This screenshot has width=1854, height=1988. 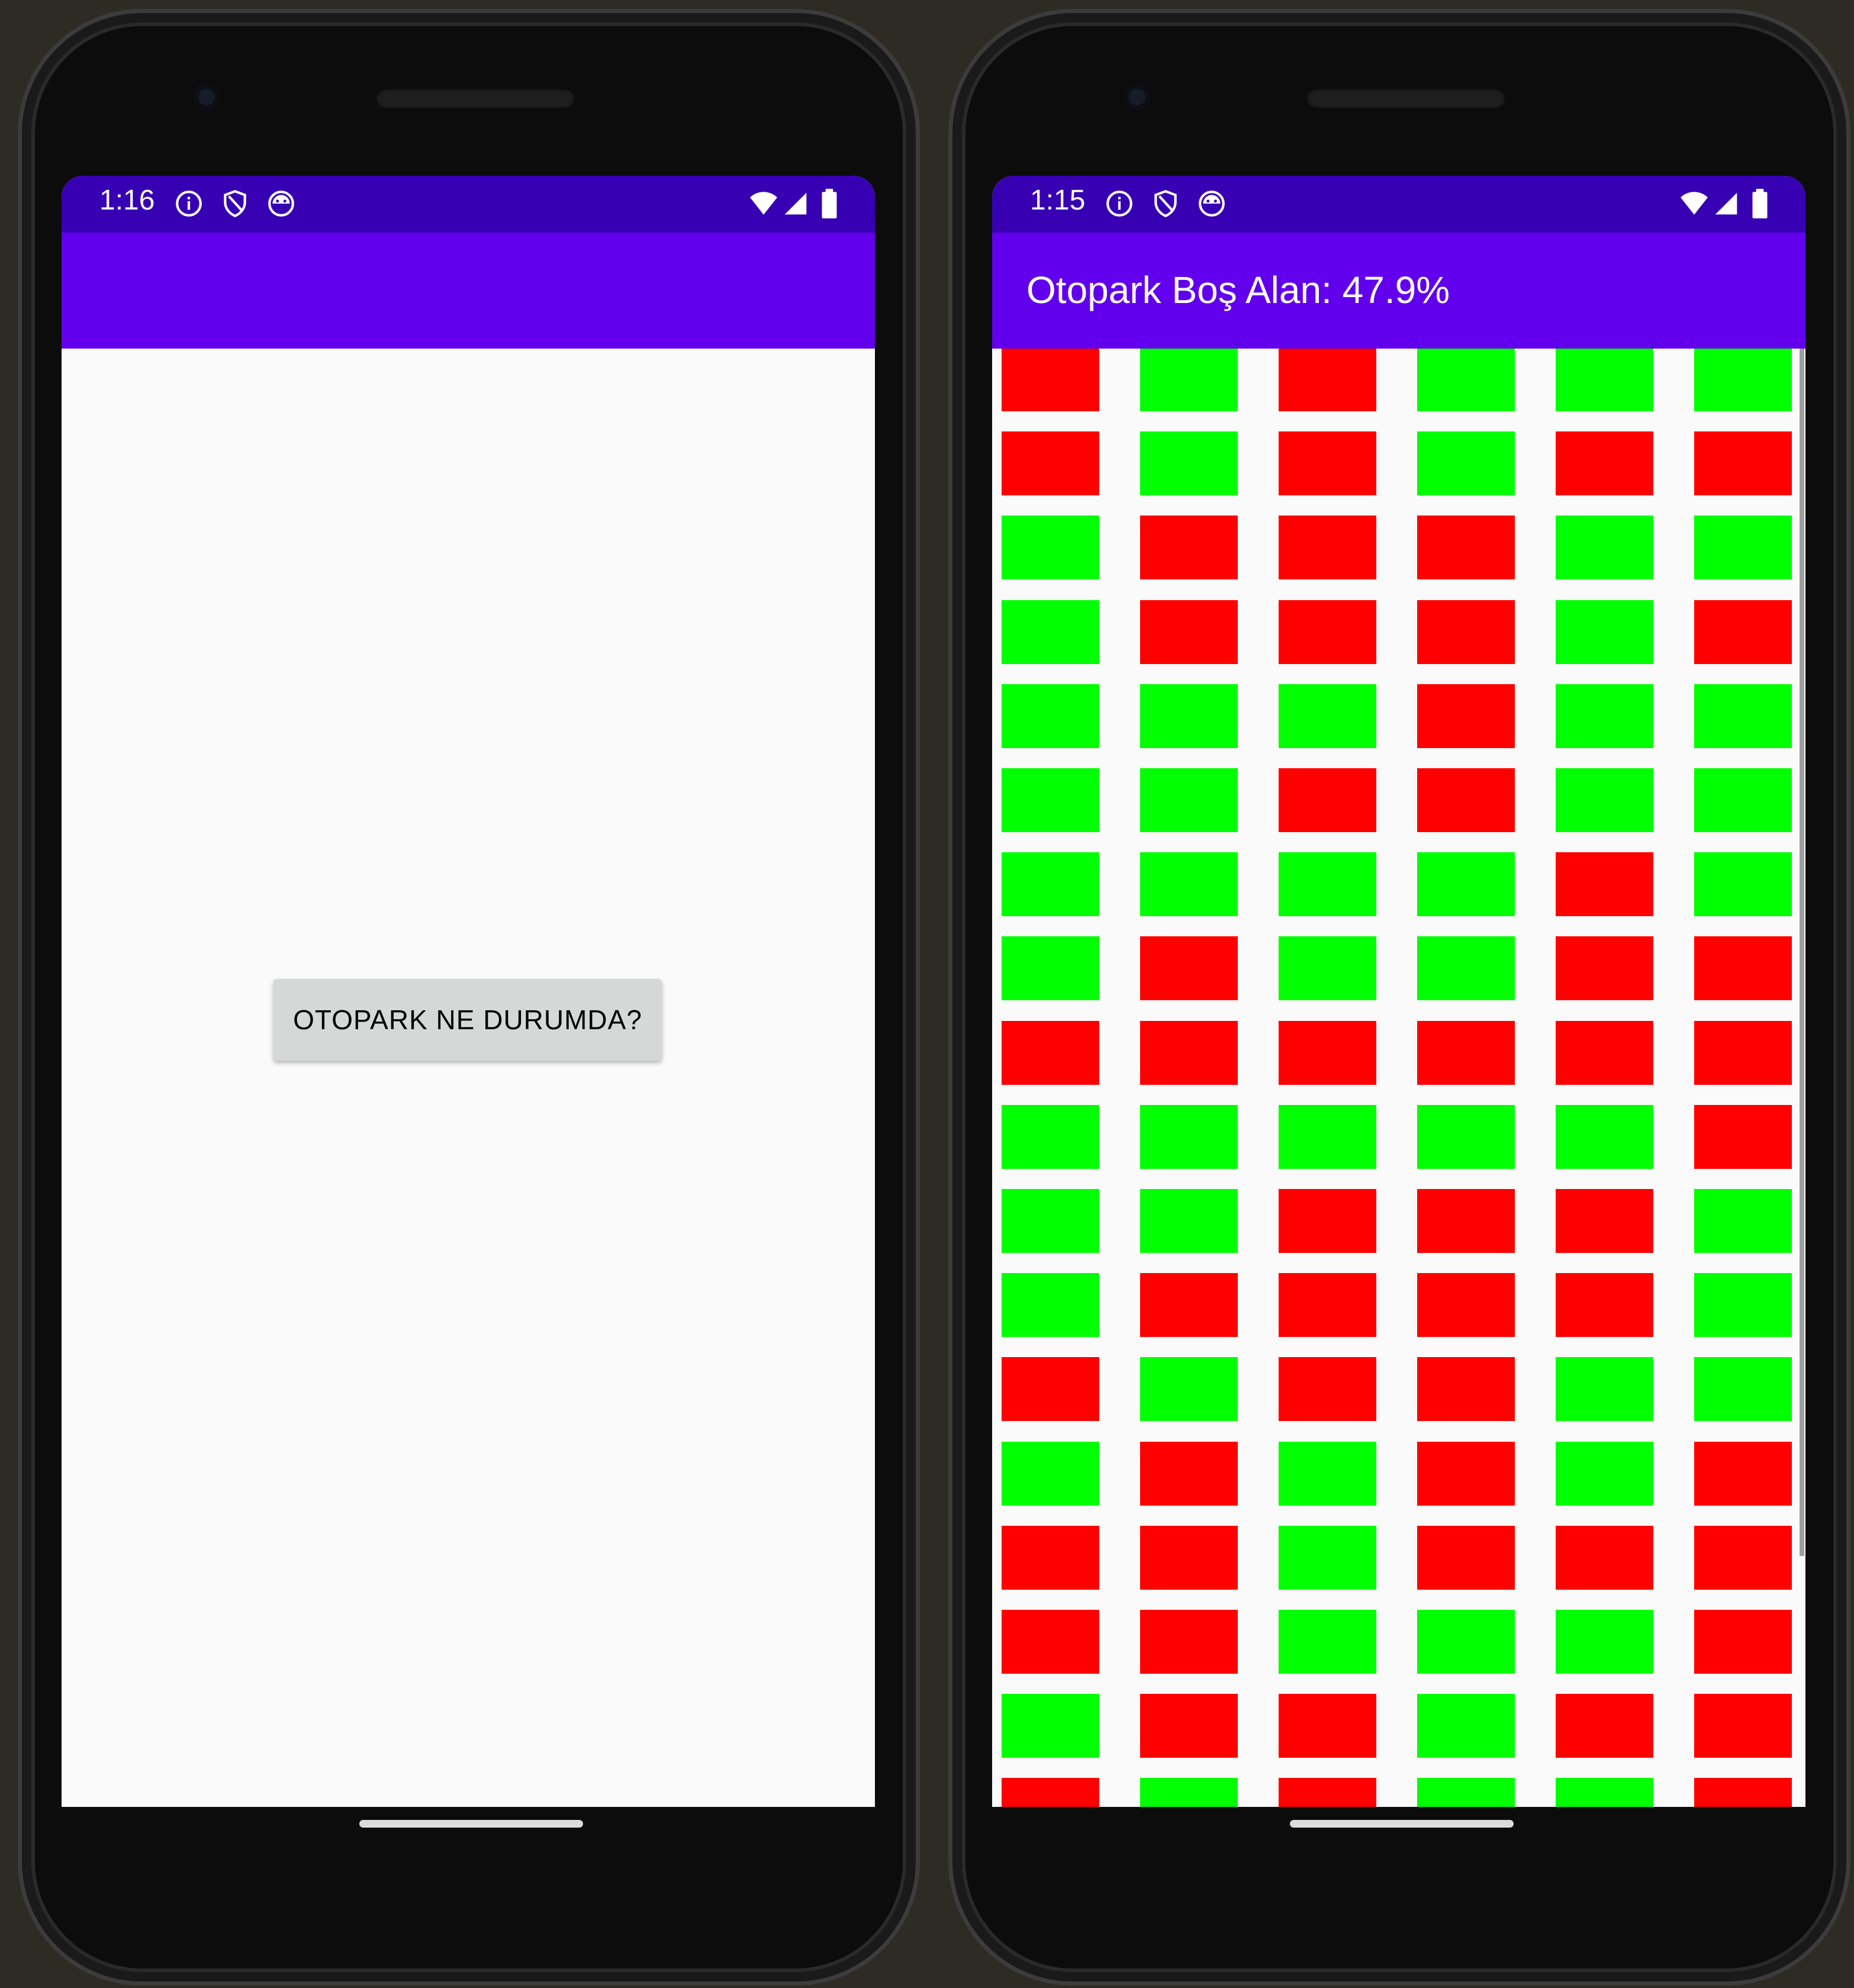 I want to click on status-bar: 1:15, so click(x=1398, y=204).